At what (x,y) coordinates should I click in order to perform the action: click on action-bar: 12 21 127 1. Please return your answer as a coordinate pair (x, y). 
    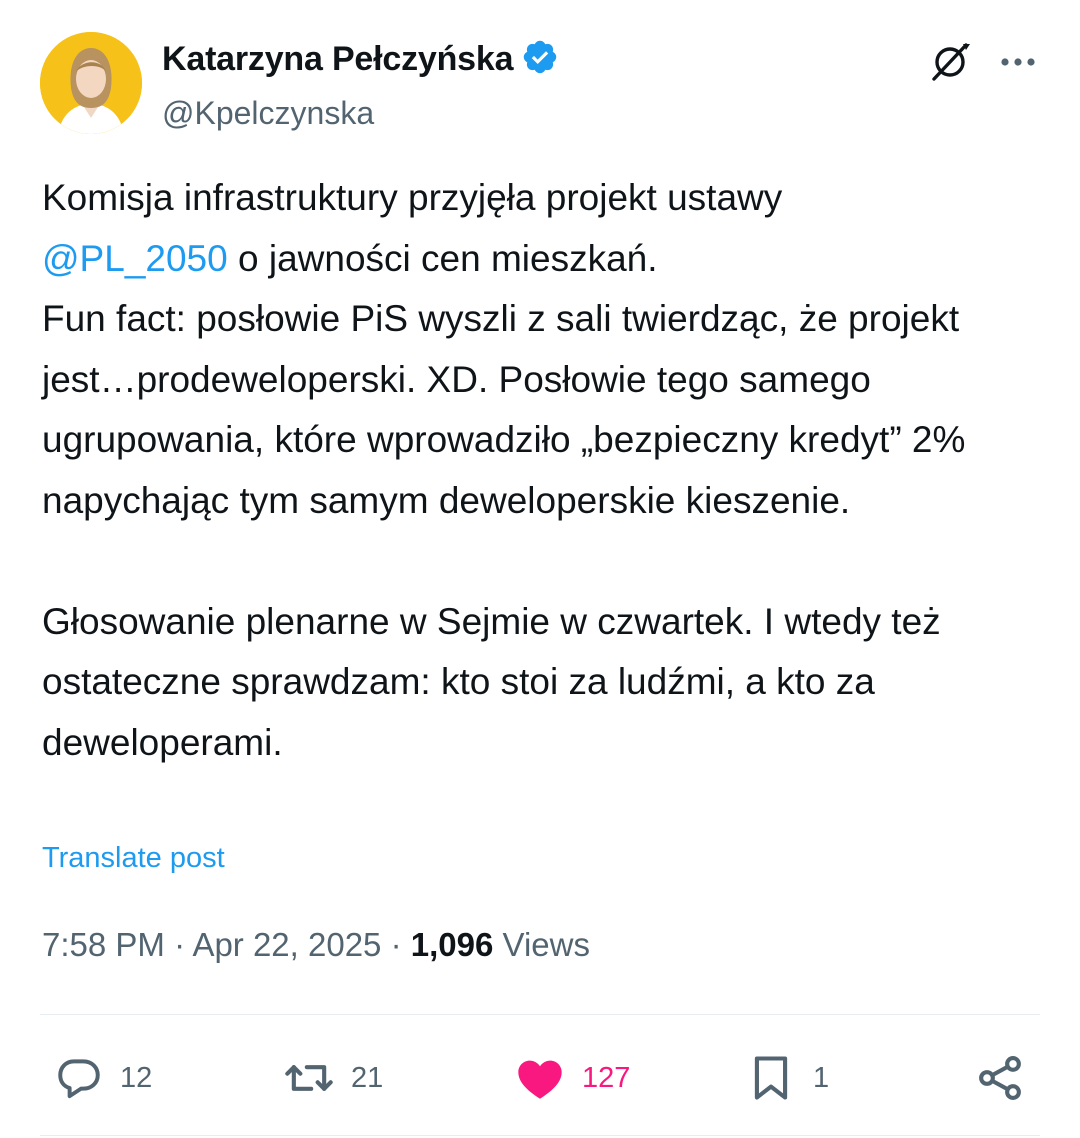
    Looking at the image, I should click on (540, 1078).